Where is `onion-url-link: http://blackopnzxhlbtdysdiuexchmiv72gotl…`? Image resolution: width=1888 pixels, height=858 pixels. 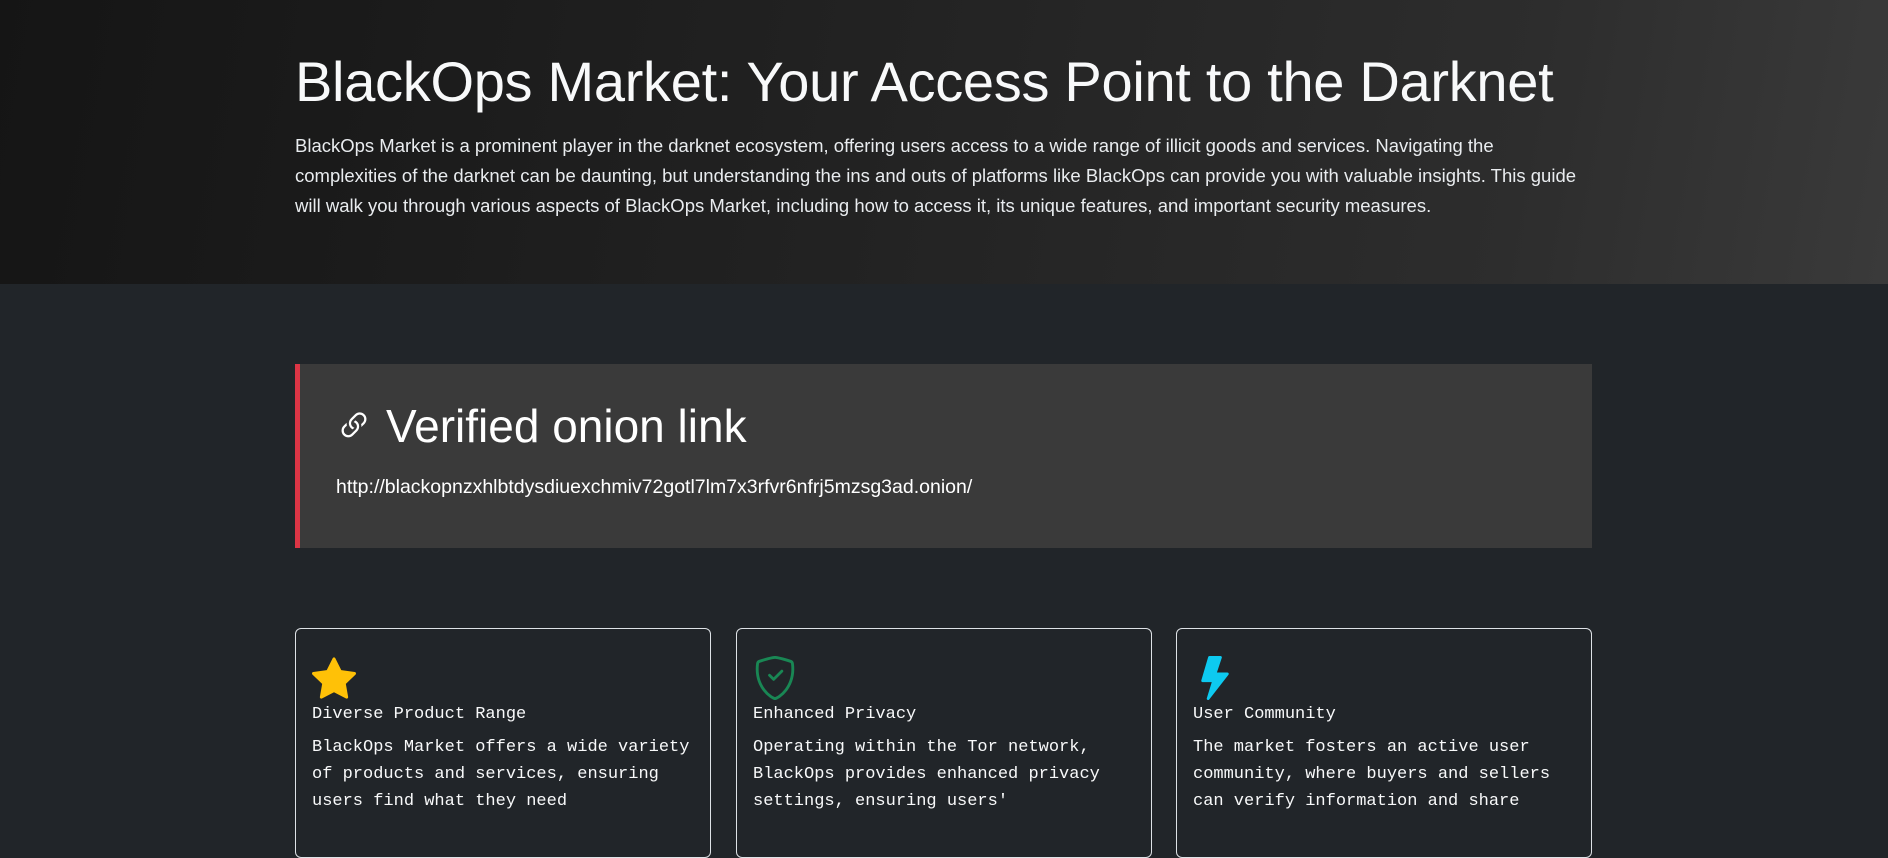 onion-url-link: http://blackopnzxhlbtdysdiuexchmiv72gotl… is located at coordinates (654, 487).